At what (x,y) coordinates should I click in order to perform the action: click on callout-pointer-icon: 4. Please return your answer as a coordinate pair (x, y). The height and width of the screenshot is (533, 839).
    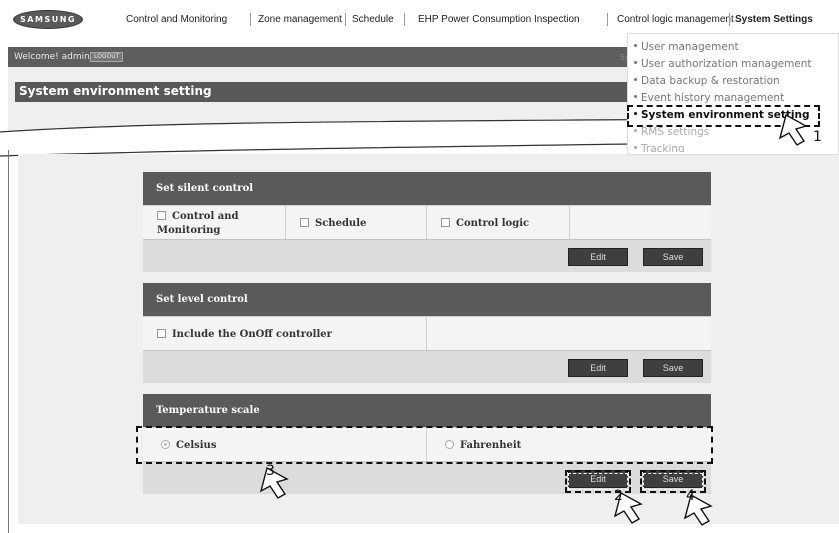
    Looking at the image, I should click on (698, 507).